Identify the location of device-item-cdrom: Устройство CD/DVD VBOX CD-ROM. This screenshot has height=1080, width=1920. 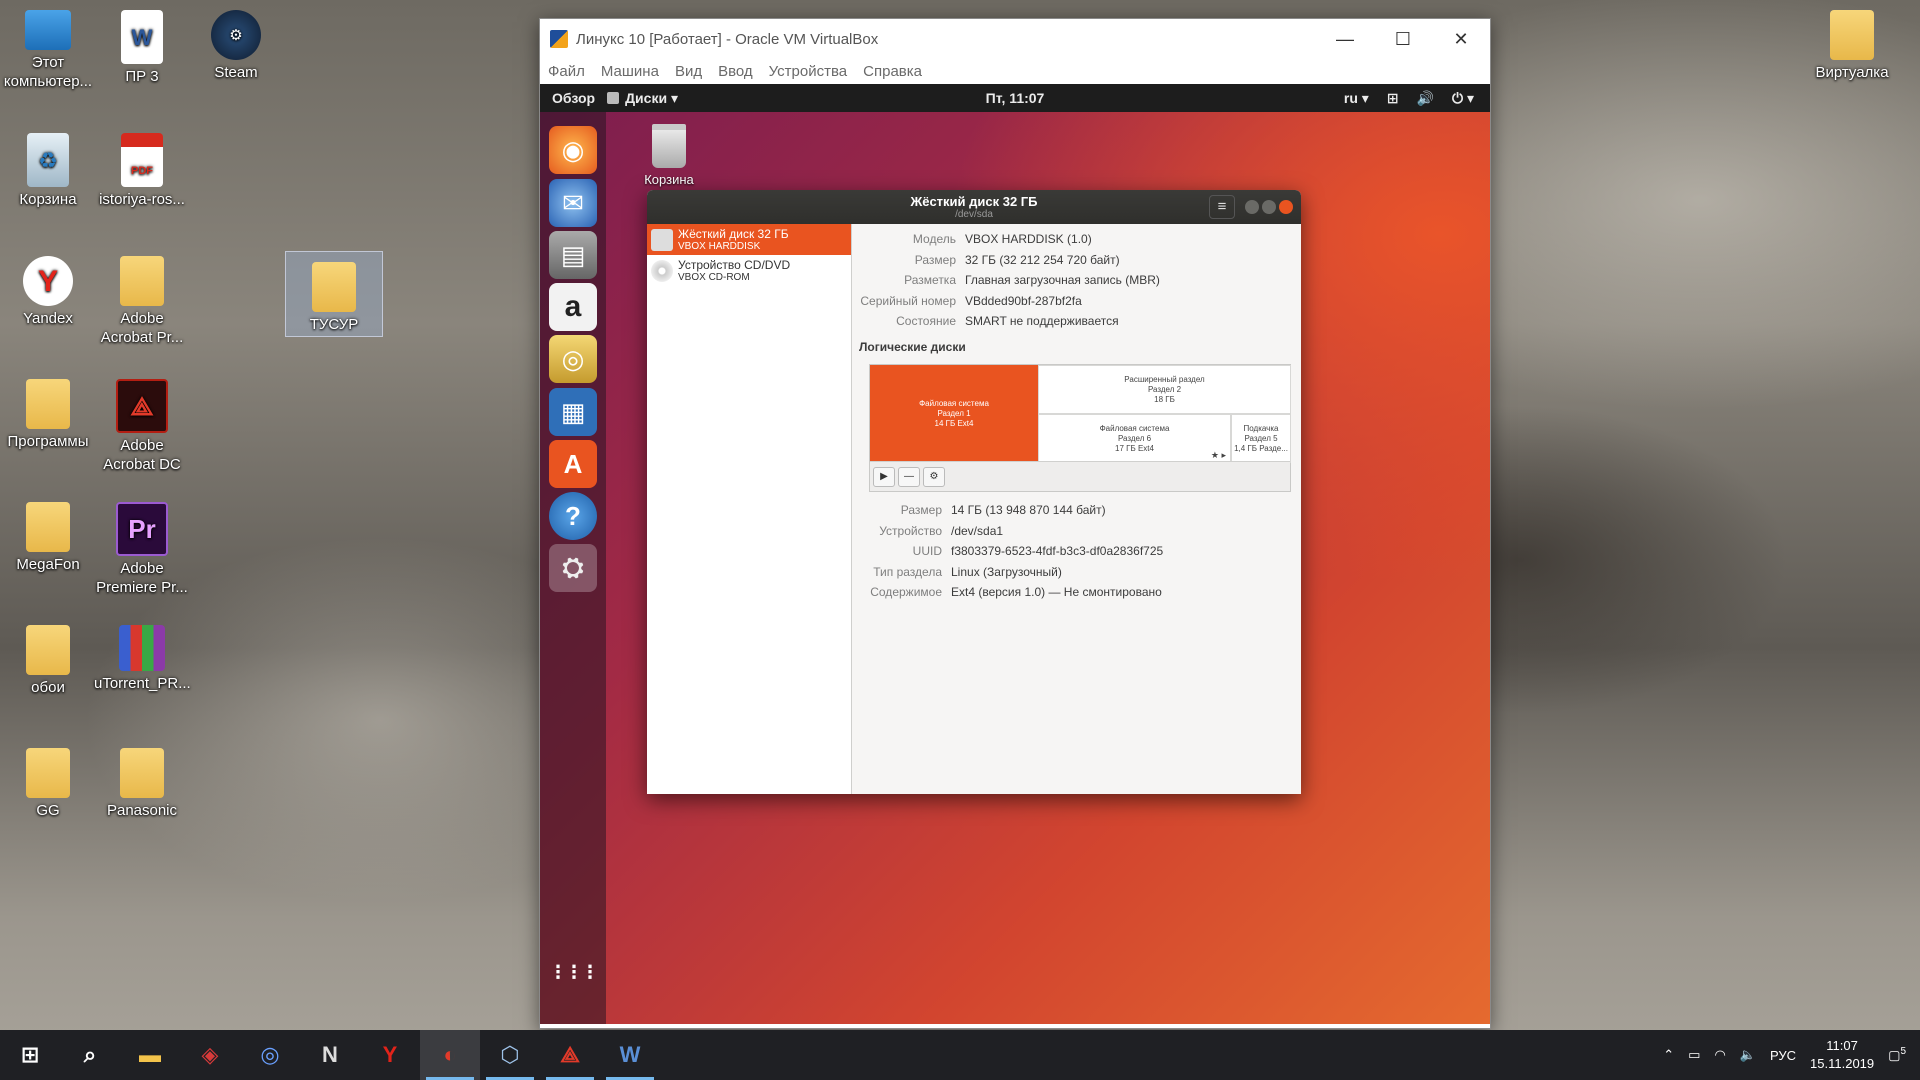
(749, 270).